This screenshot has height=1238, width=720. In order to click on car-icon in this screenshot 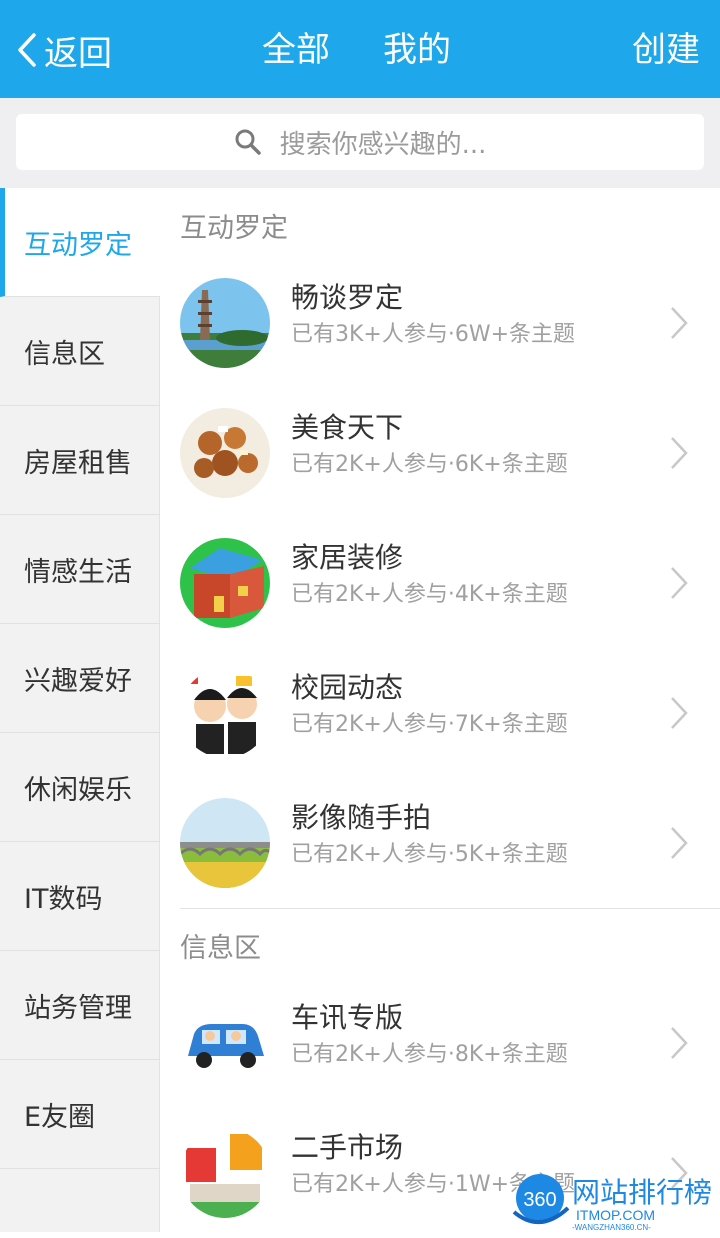, I will do `click(225, 1043)`.